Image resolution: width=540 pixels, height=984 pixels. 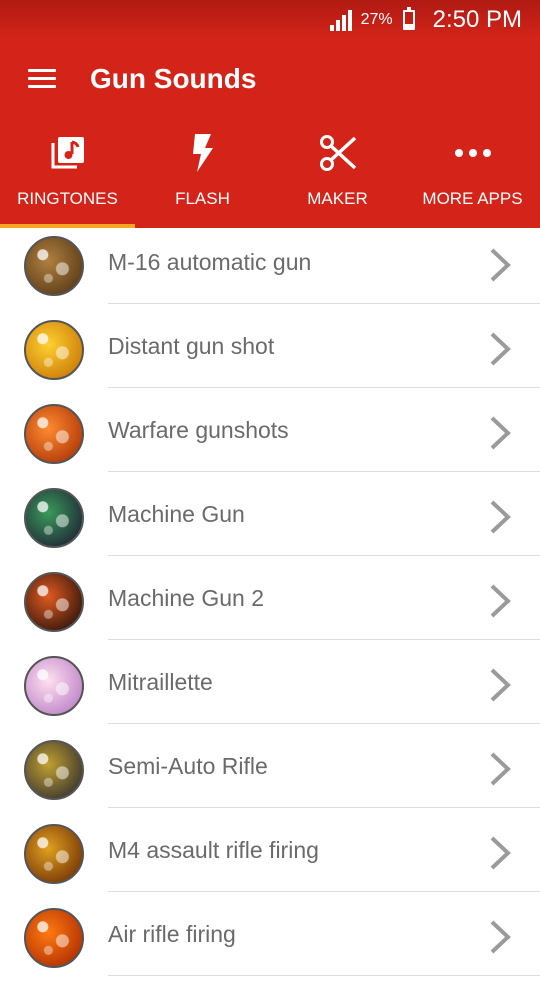 What do you see at coordinates (270, 774) in the screenshot?
I see `list-item: Semi-Auto Rifle` at bounding box center [270, 774].